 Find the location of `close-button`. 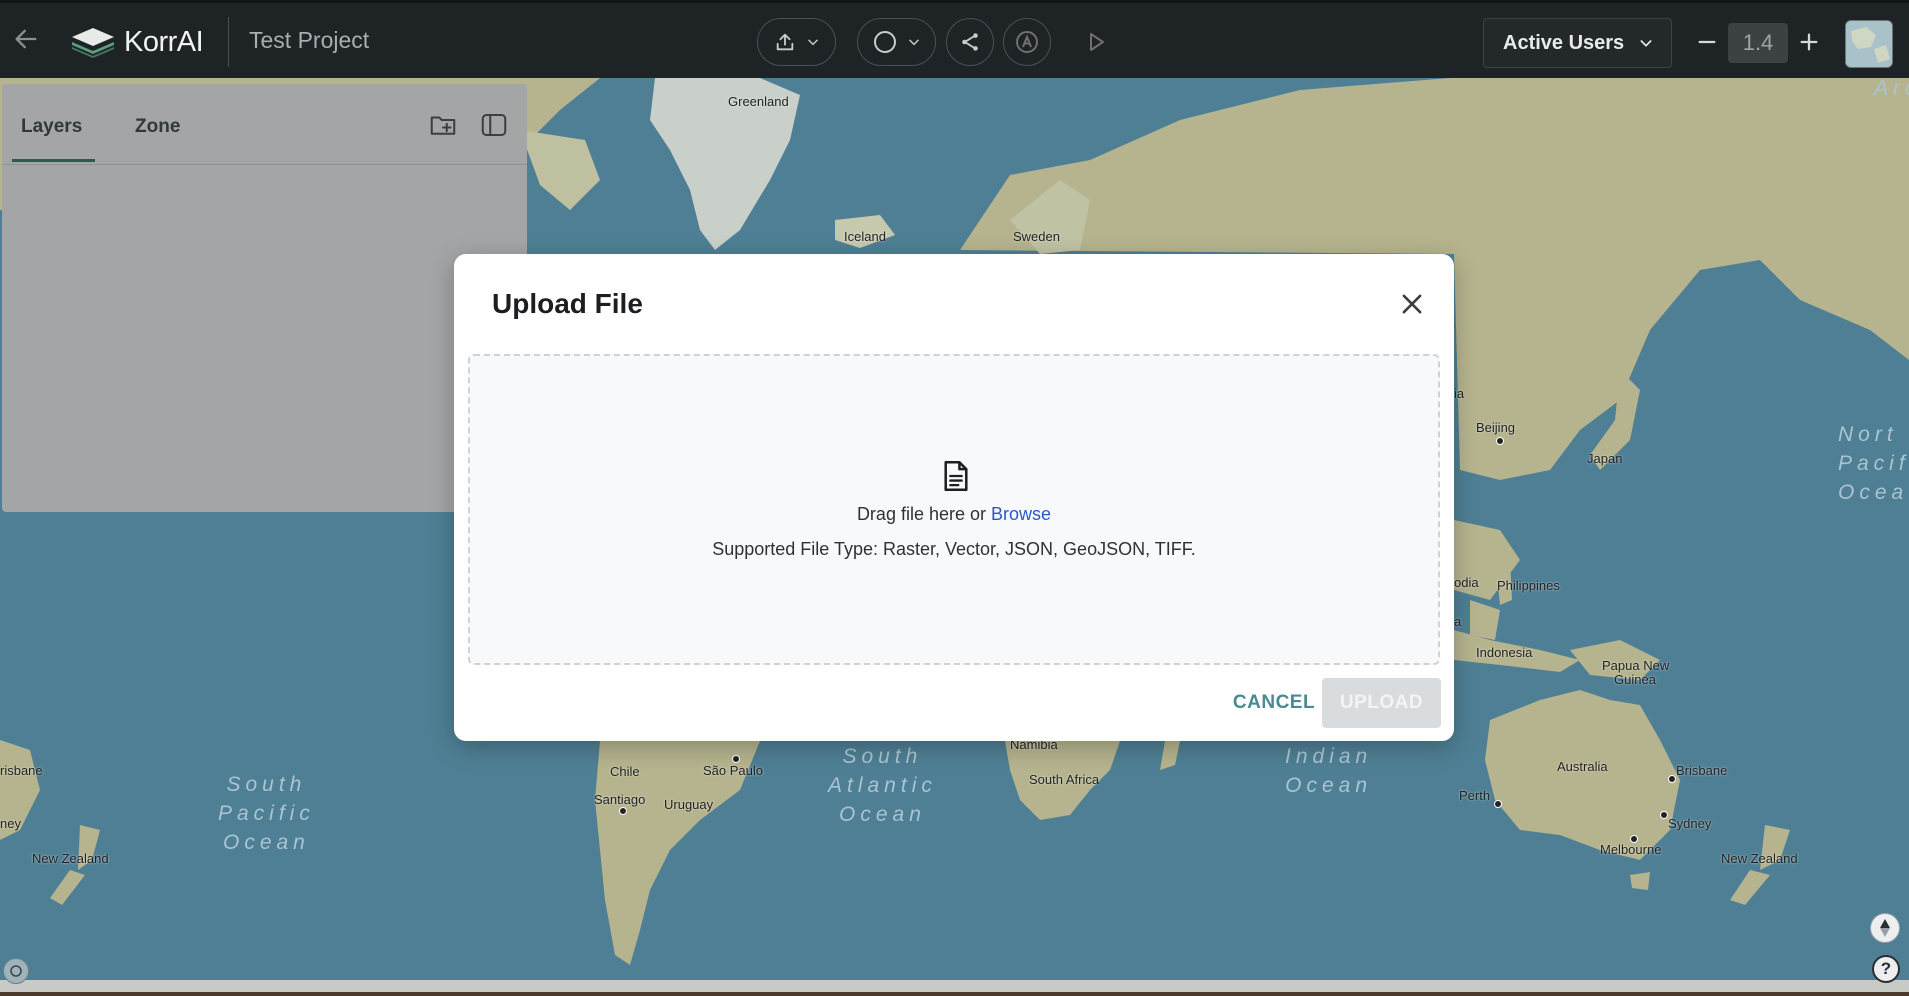

close-button is located at coordinates (1412, 304).